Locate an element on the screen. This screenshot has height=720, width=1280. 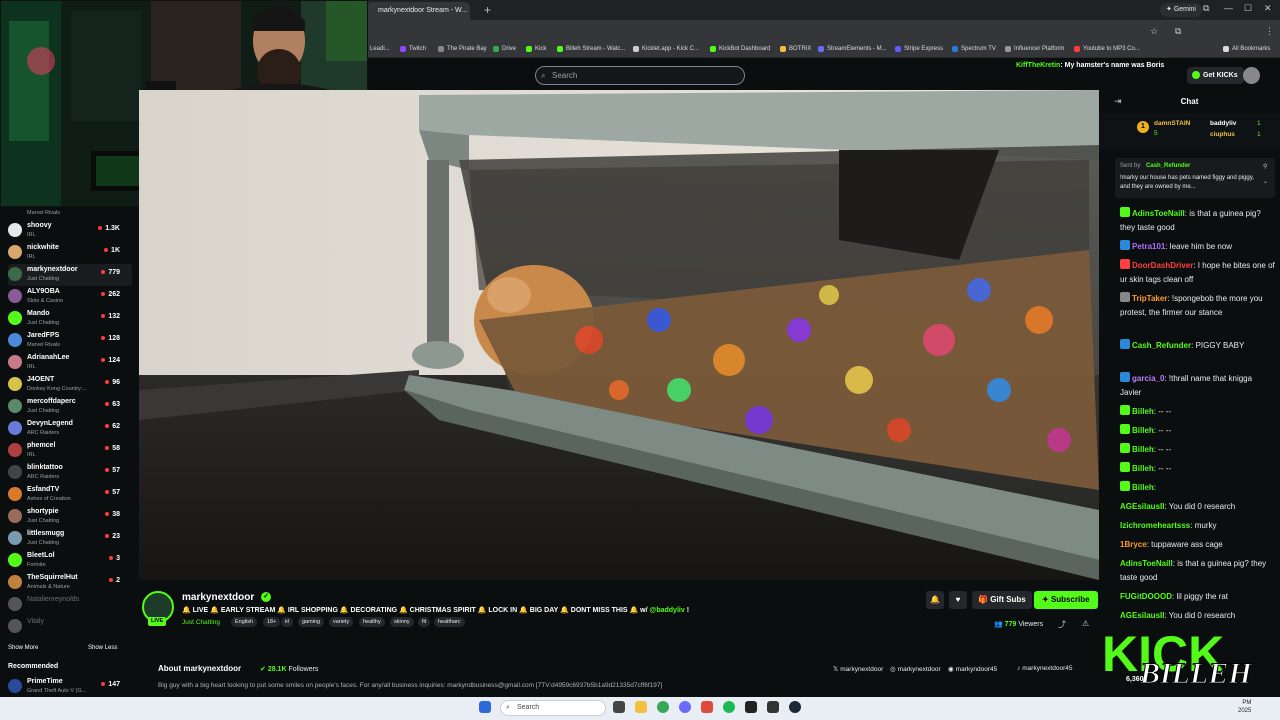
sidebar-channel-item: Vitaly is located at coordinates (70, 627).